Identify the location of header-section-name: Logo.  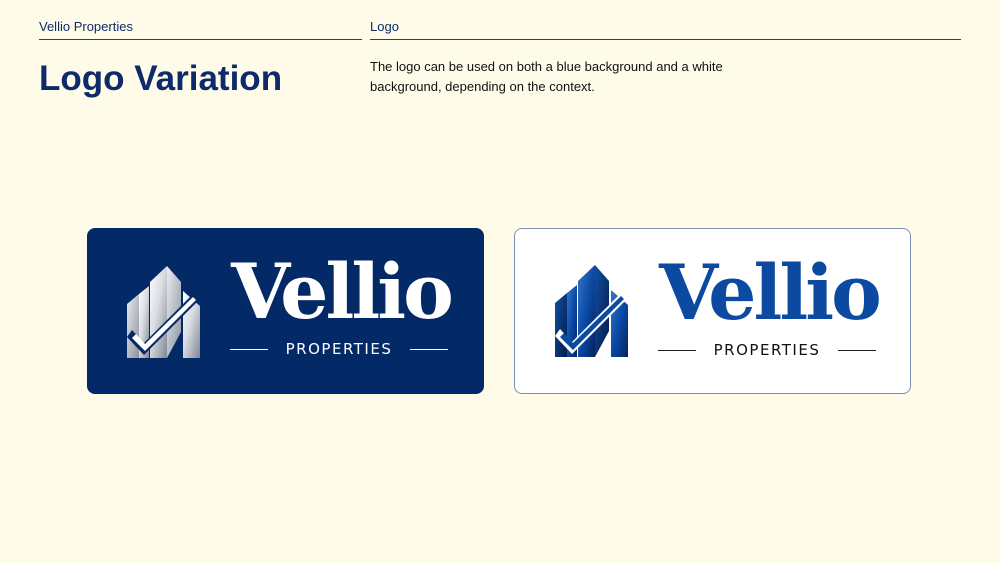
(665, 29).